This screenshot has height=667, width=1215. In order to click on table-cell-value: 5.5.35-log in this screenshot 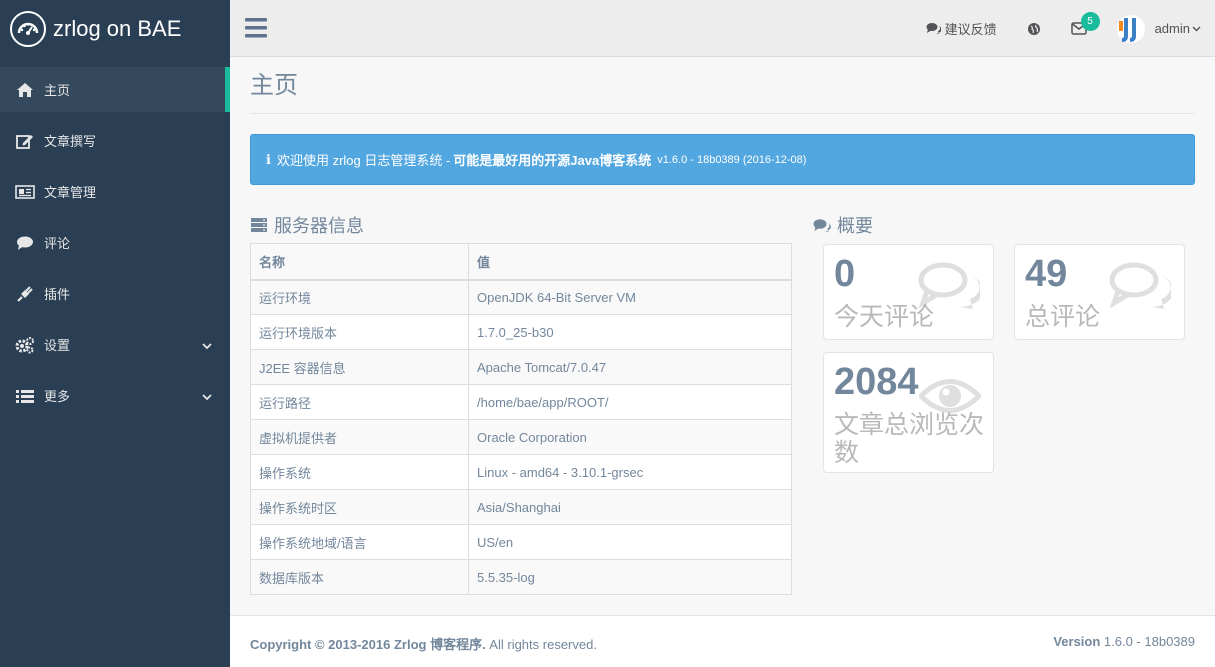, I will do `click(630, 577)`.